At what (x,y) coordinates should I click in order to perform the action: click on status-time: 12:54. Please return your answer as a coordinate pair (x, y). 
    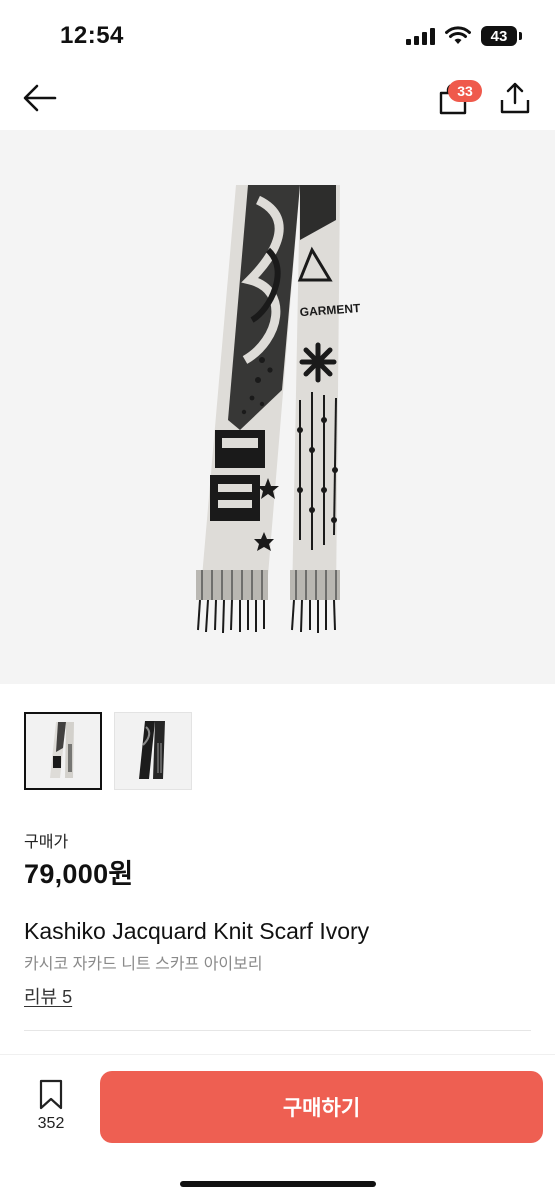
    Looking at the image, I should click on (92, 35).